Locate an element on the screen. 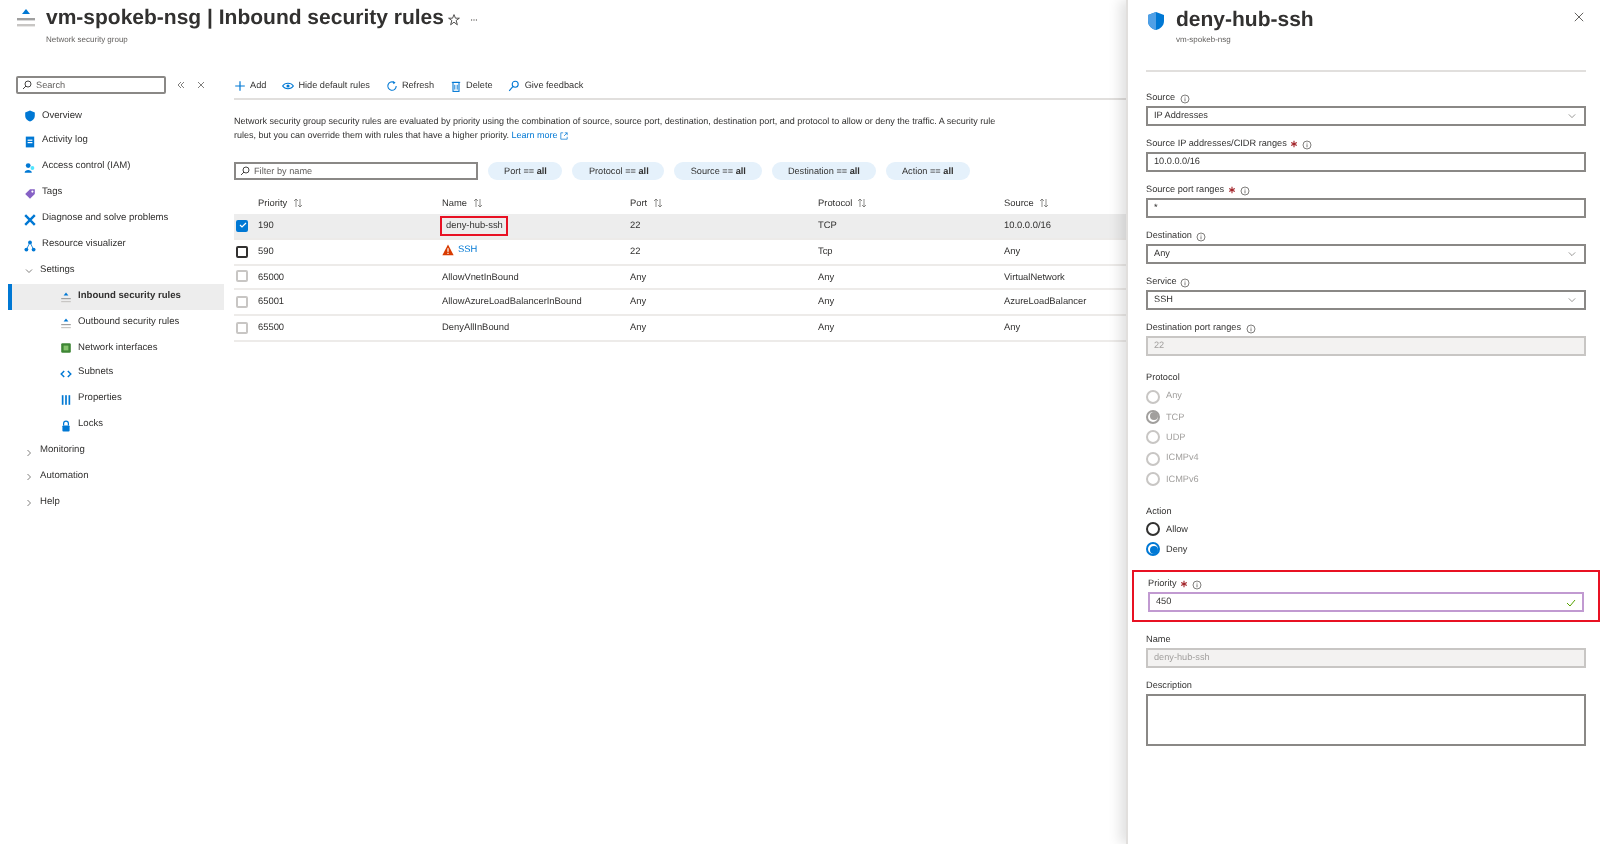 This screenshot has width=1600, height=844. tag-icon is located at coordinates (30, 194).